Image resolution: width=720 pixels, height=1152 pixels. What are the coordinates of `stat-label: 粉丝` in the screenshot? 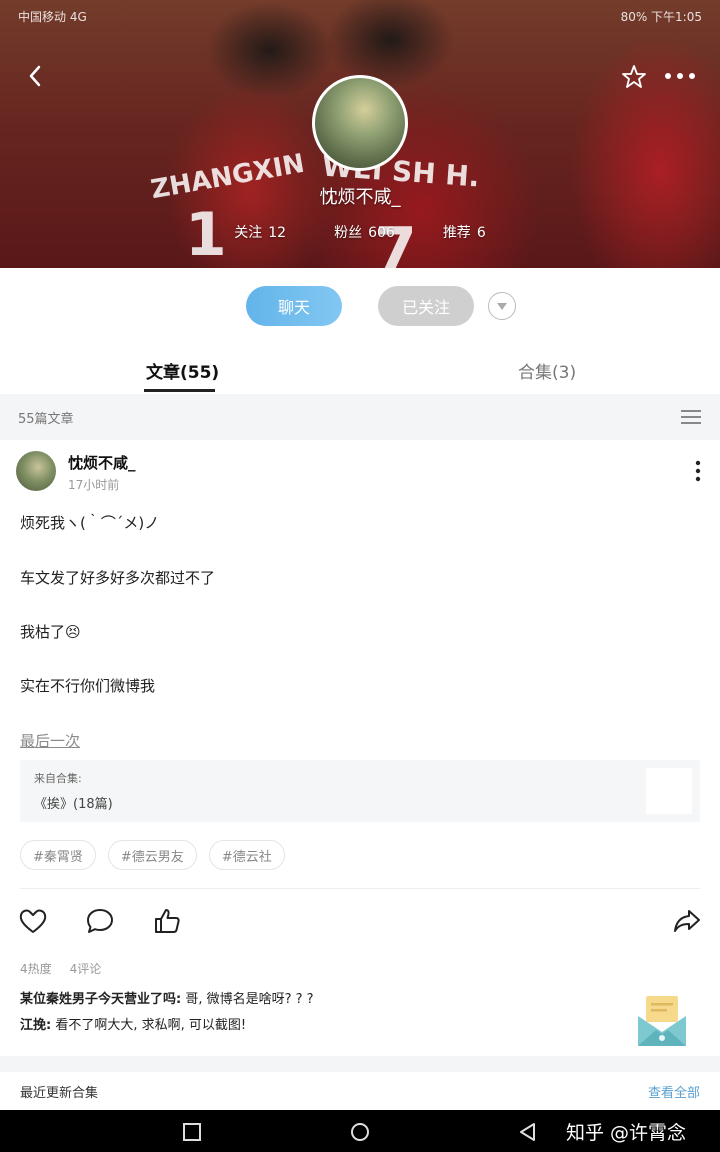 It's located at (348, 233).